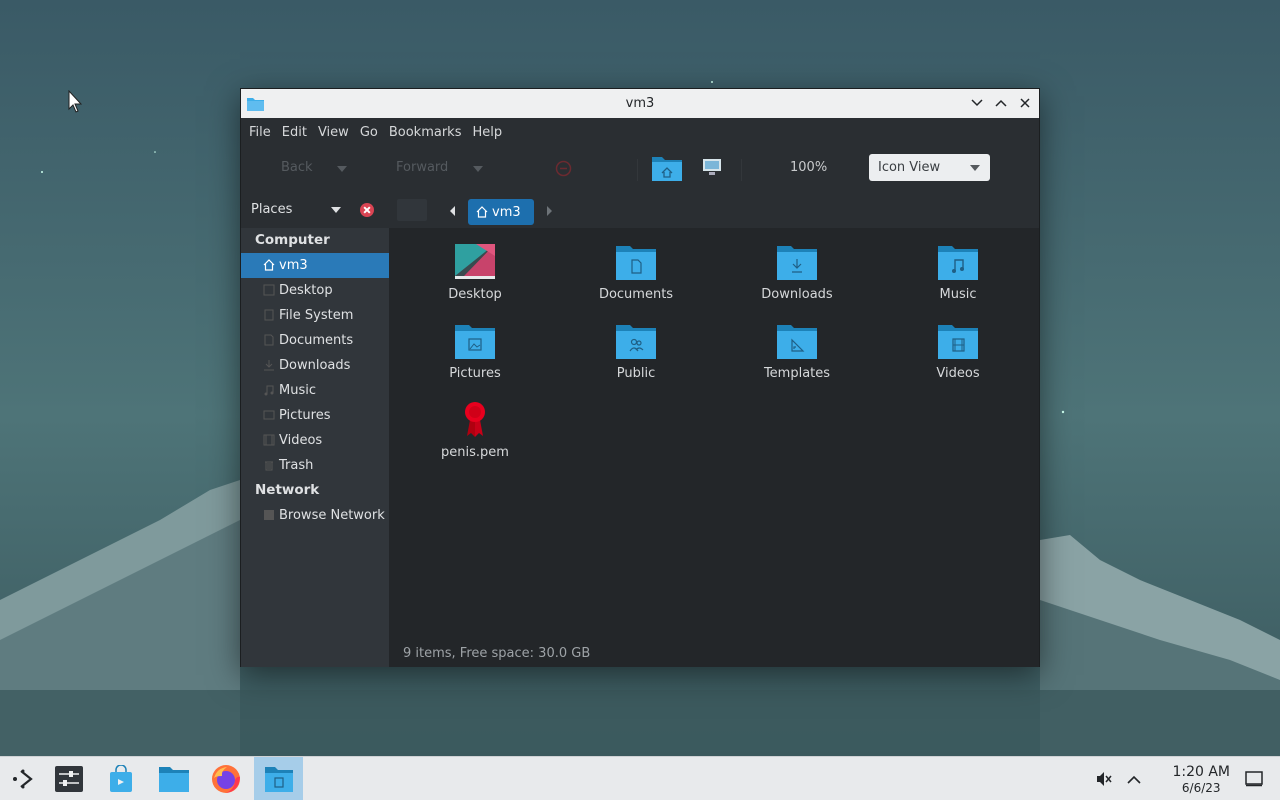 The height and width of the screenshot is (800, 1280). I want to click on sidebar-item-browse-network: Browse Network, so click(315, 515).